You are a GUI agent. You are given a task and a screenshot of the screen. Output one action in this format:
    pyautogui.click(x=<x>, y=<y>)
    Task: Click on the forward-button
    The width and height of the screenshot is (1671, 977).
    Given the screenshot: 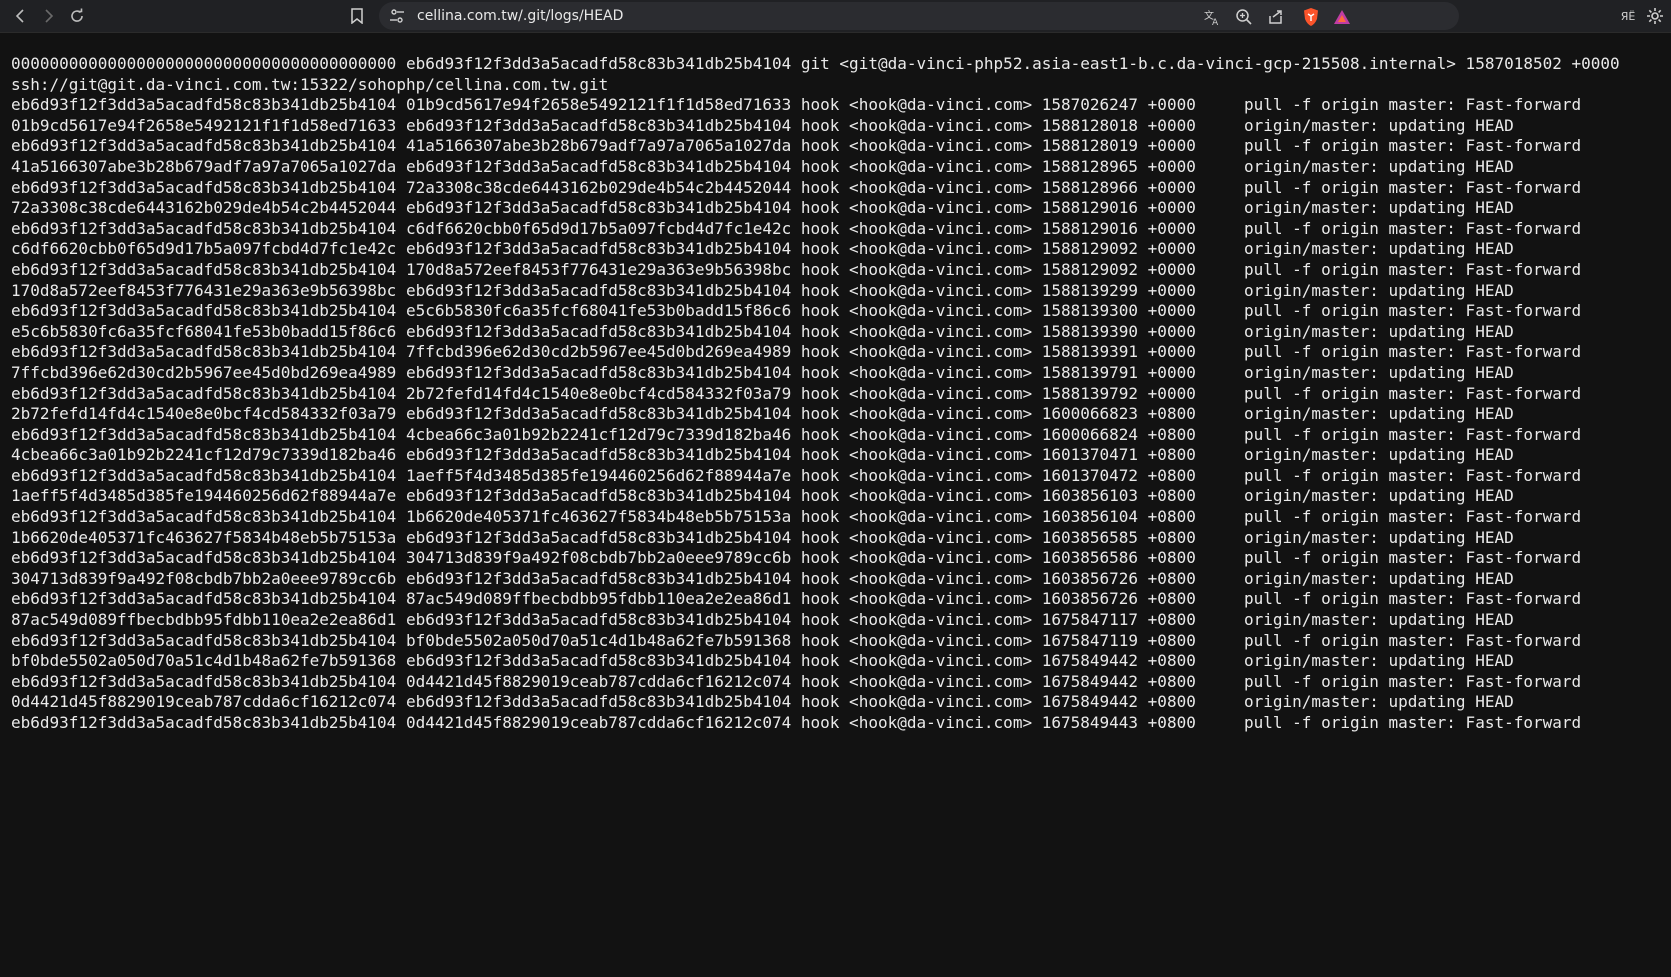 What is the action you would take?
    pyautogui.click(x=48, y=16)
    